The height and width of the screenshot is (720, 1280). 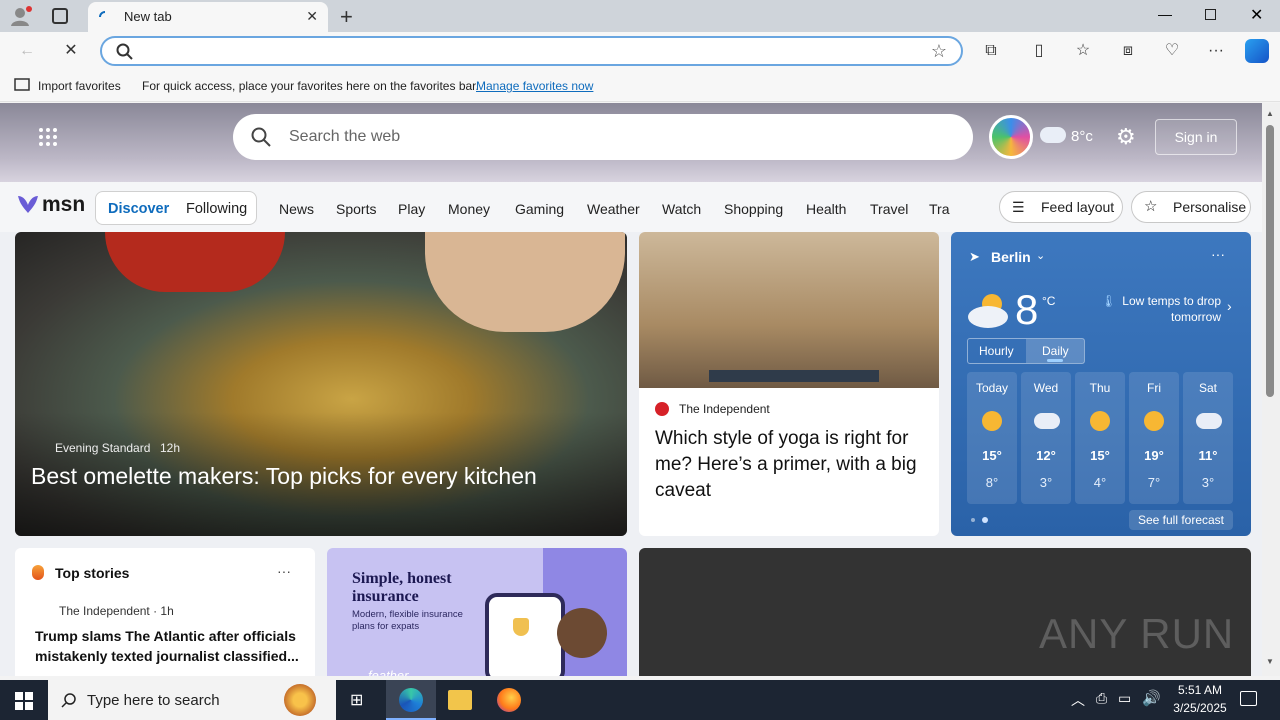 I want to click on nav-weather: Weather, so click(x=613, y=209).